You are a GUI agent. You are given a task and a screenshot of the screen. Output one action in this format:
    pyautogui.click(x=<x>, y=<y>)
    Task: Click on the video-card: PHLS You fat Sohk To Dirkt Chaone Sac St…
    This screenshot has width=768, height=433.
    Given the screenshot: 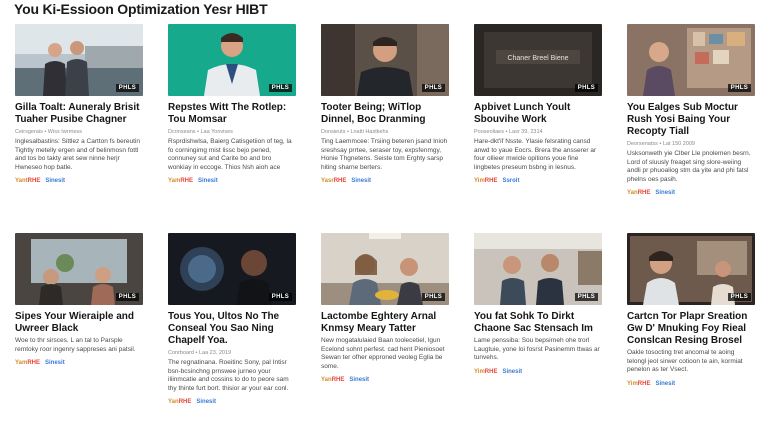 What is the action you would take?
    pyautogui.click(x=538, y=333)
    